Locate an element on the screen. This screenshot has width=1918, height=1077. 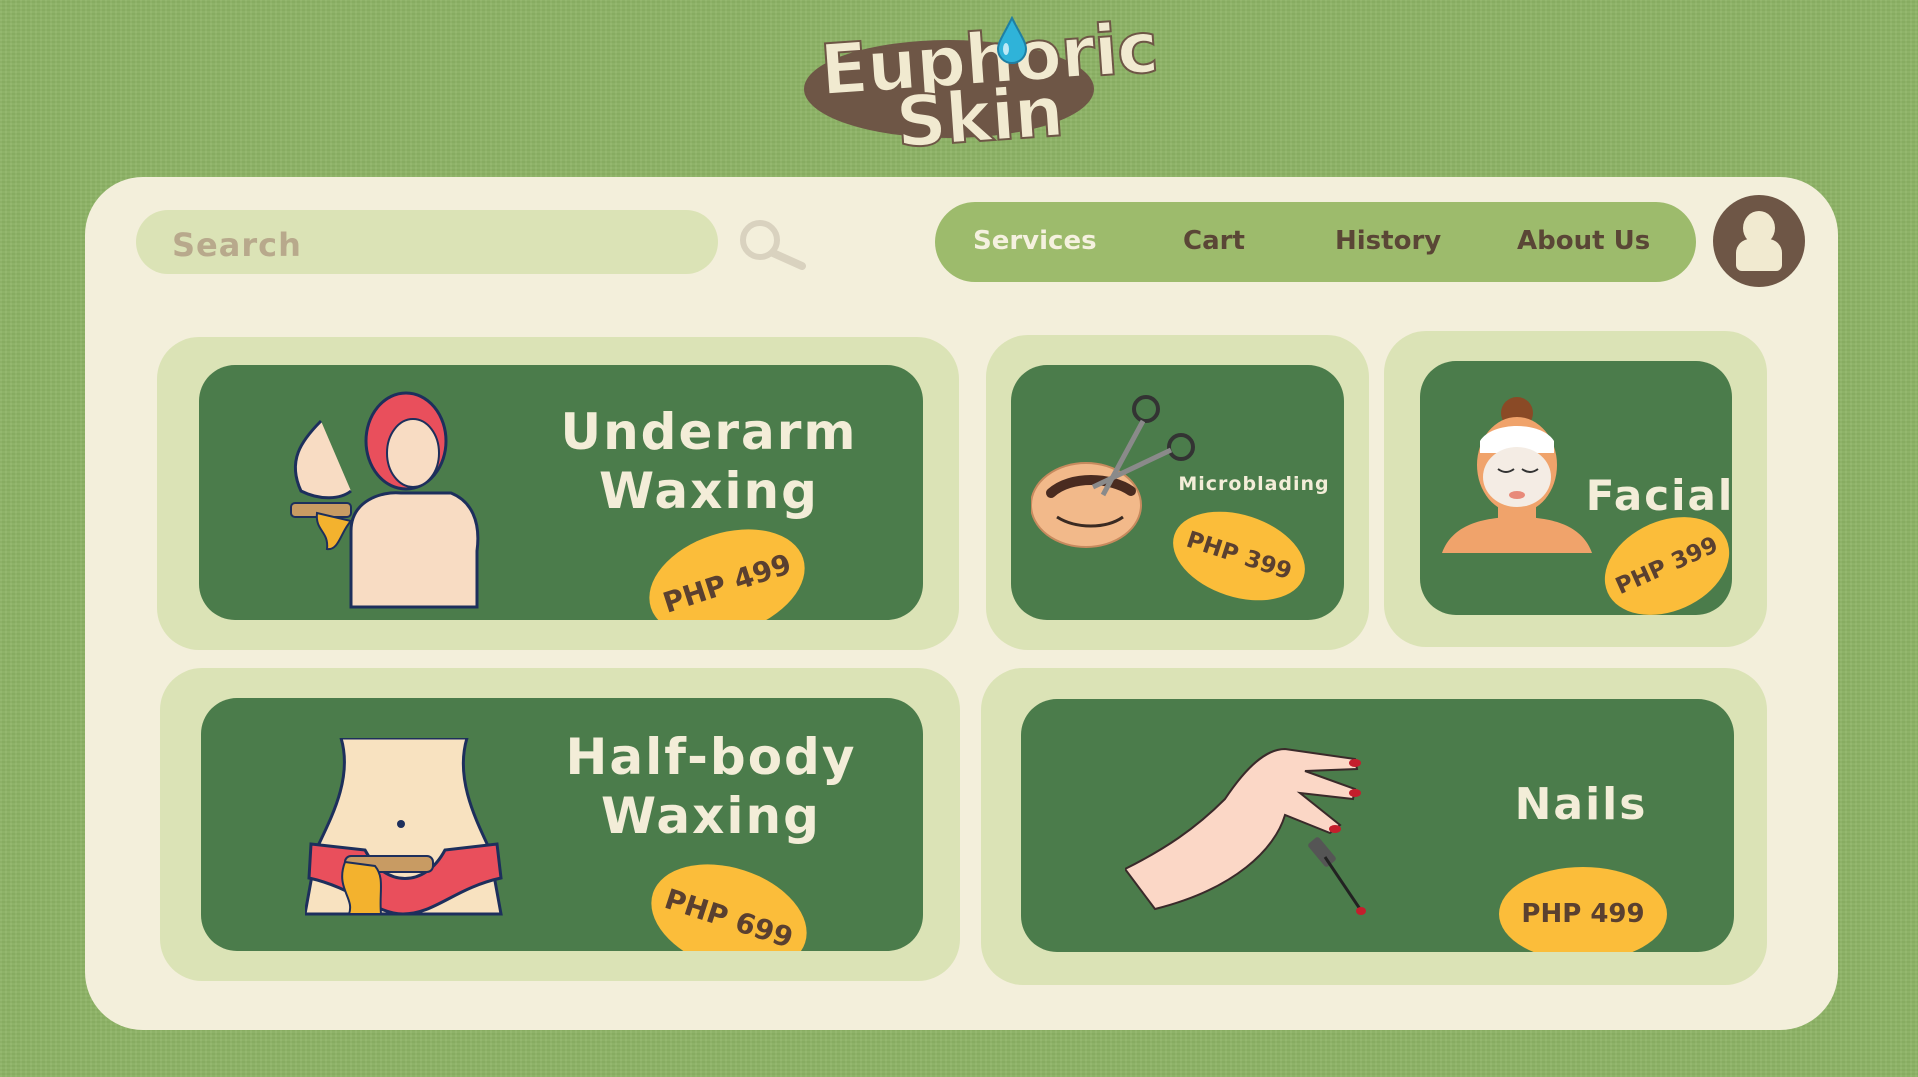
service-card-underarm-waxing: Underarm Waxing PHP 499 is located at coordinates (561, 492).